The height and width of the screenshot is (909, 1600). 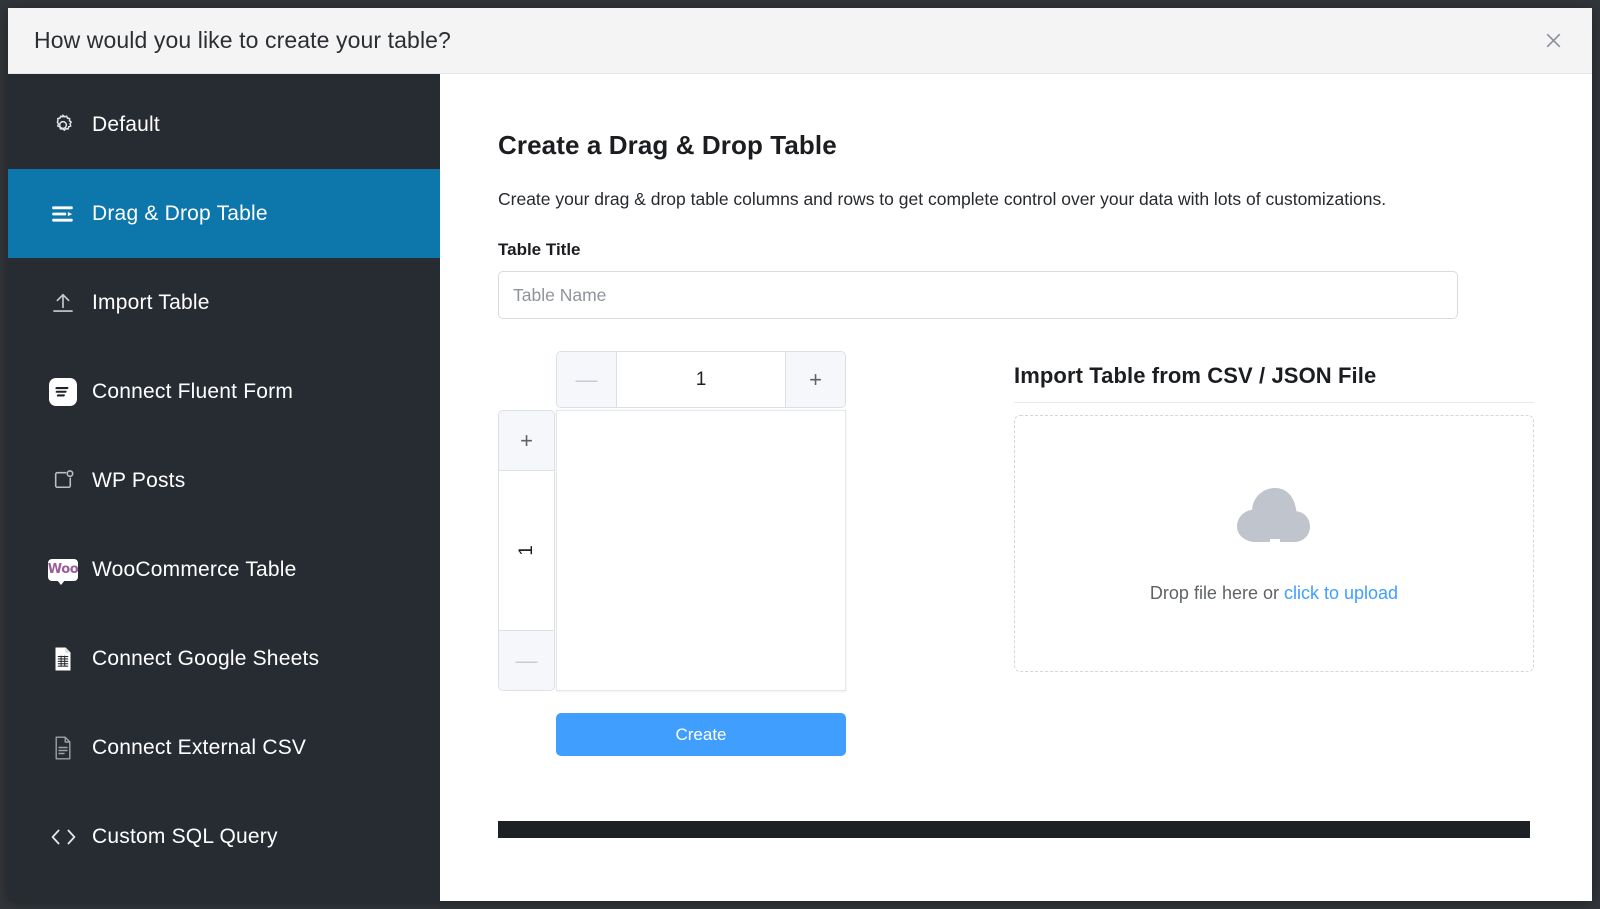 I want to click on drag-drop-list-icon, so click(x=63, y=214).